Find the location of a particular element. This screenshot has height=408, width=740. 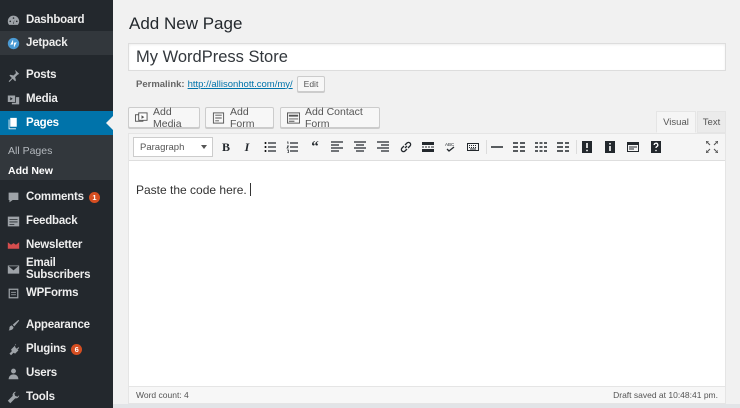

sidebar-item-posts: Posts is located at coordinates (56, 75).